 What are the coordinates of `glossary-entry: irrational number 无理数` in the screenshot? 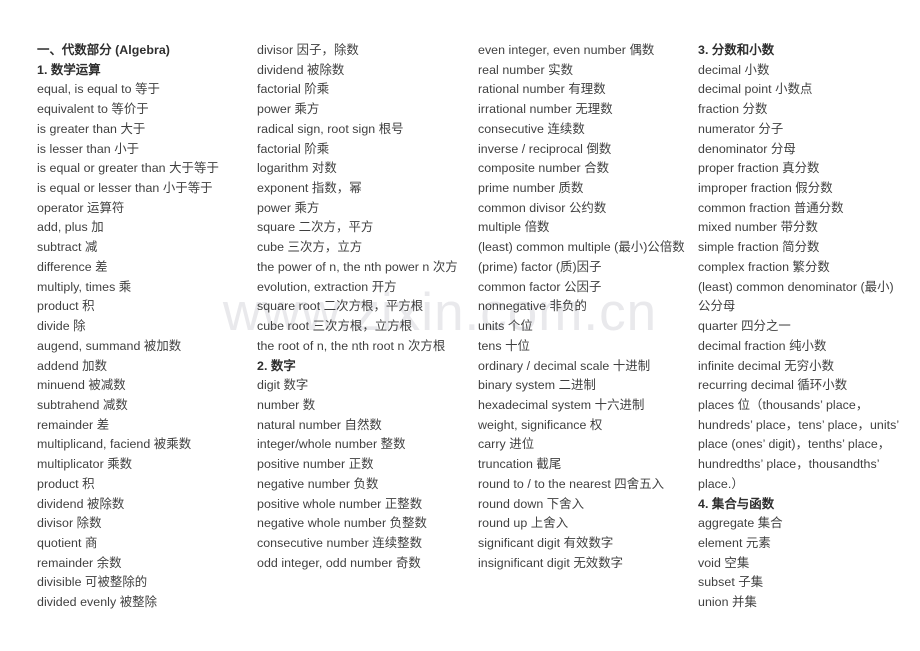 It's located at (545, 109).